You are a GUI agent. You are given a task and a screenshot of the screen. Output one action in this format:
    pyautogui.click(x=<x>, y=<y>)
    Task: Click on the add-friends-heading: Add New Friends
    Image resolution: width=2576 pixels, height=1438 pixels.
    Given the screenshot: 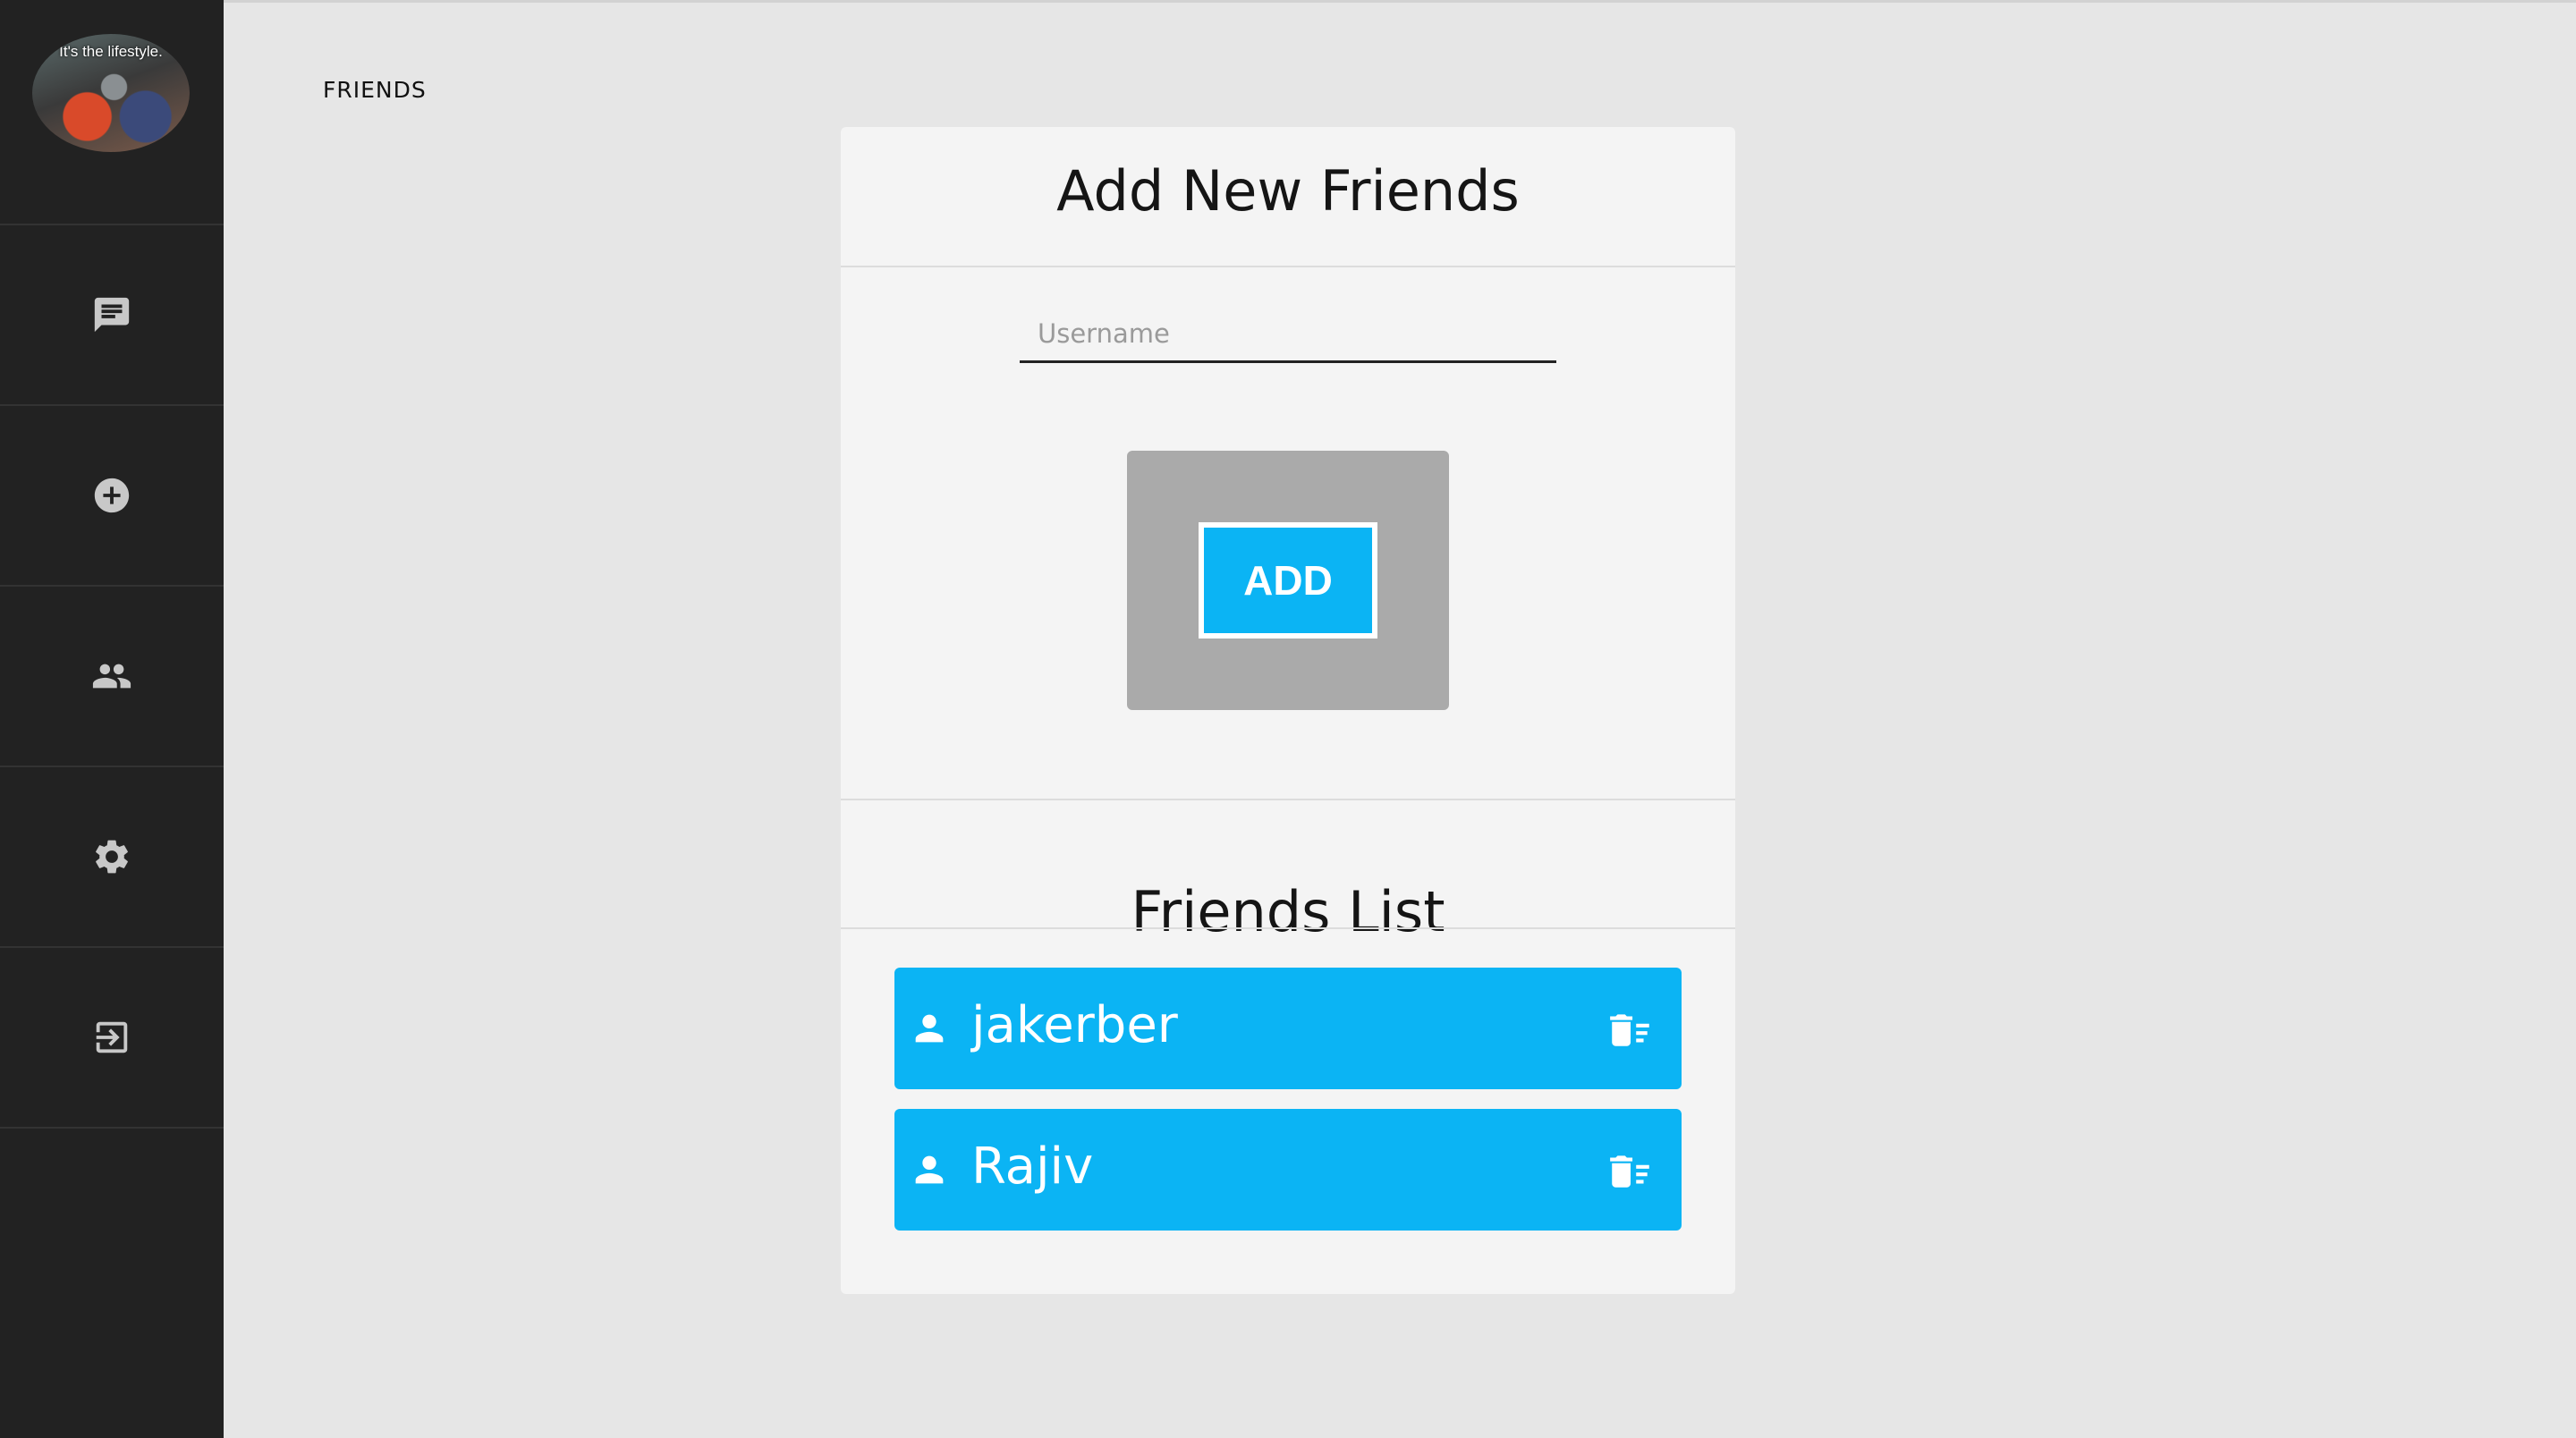 What is the action you would take?
    pyautogui.click(x=1288, y=190)
    